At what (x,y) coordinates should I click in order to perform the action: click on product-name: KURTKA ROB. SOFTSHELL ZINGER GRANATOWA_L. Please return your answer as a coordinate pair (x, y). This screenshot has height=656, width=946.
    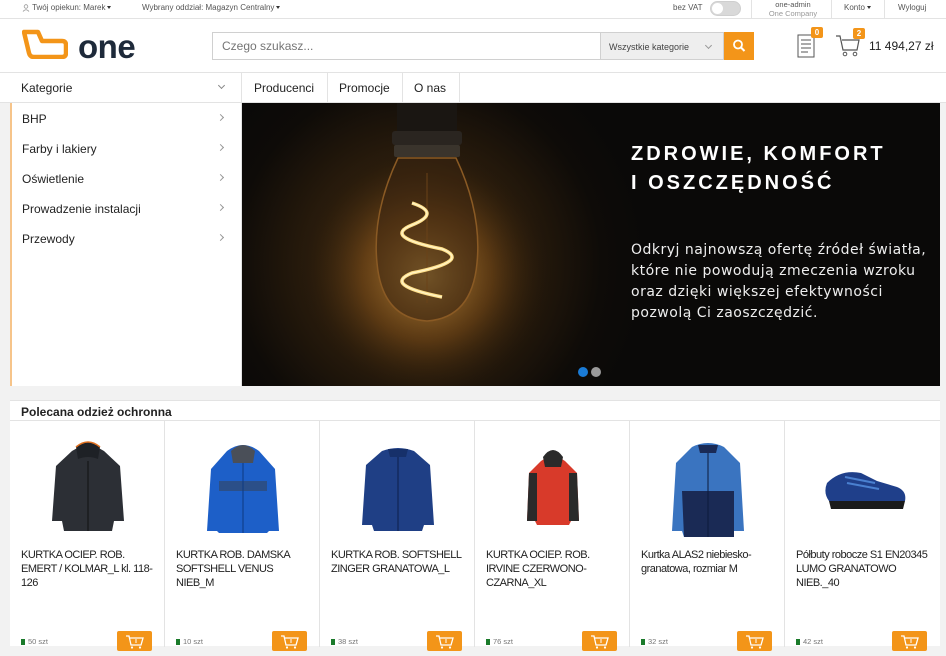
    Looking at the image, I should click on (398, 562).